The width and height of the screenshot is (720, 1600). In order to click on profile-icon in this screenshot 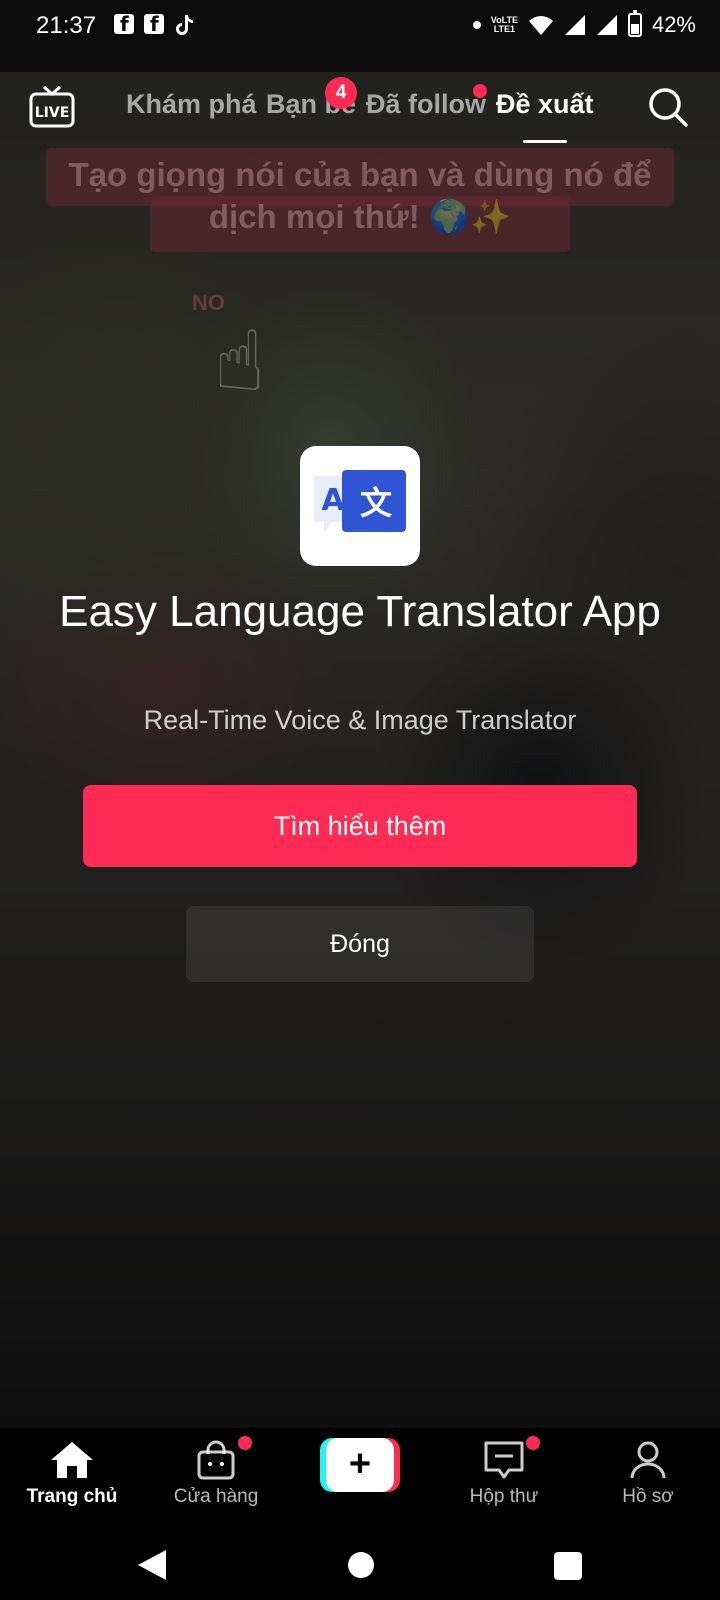, I will do `click(648, 1460)`.